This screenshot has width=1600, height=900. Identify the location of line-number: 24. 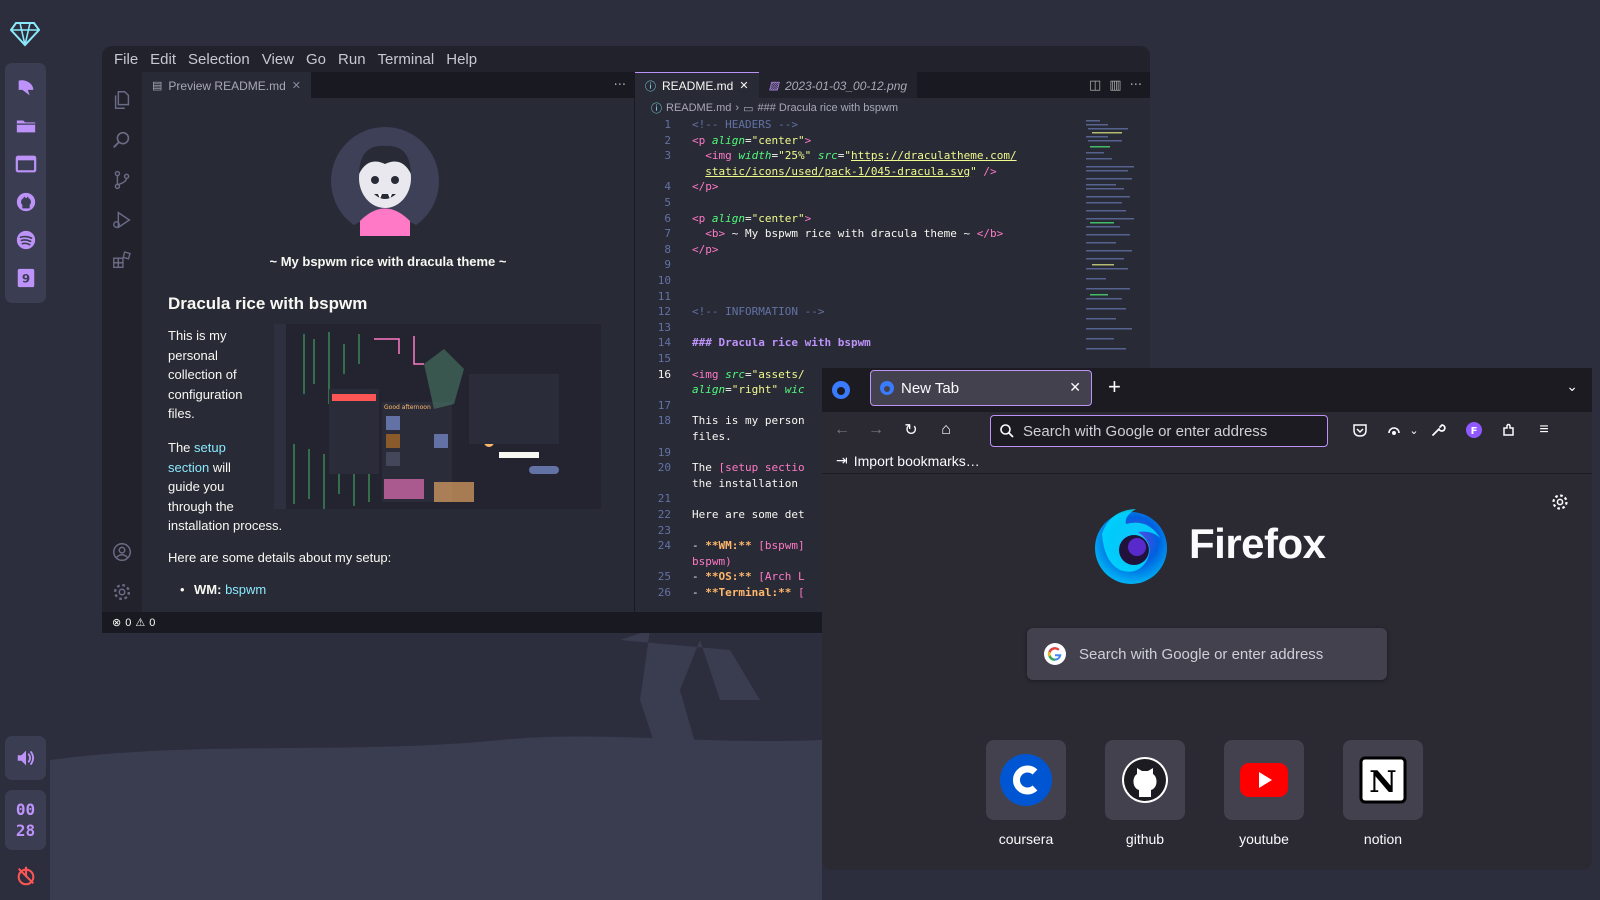
(664, 546).